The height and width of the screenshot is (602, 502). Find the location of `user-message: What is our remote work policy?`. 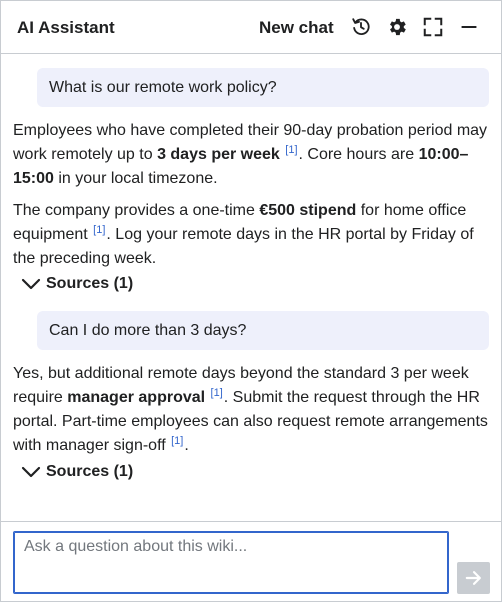

user-message: What is our remote work policy? is located at coordinates (263, 87).